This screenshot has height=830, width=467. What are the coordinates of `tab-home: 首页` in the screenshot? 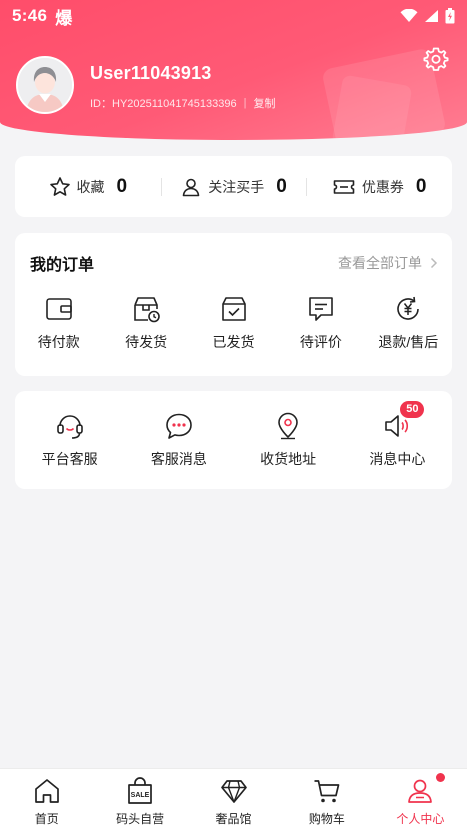 It's located at (46, 799).